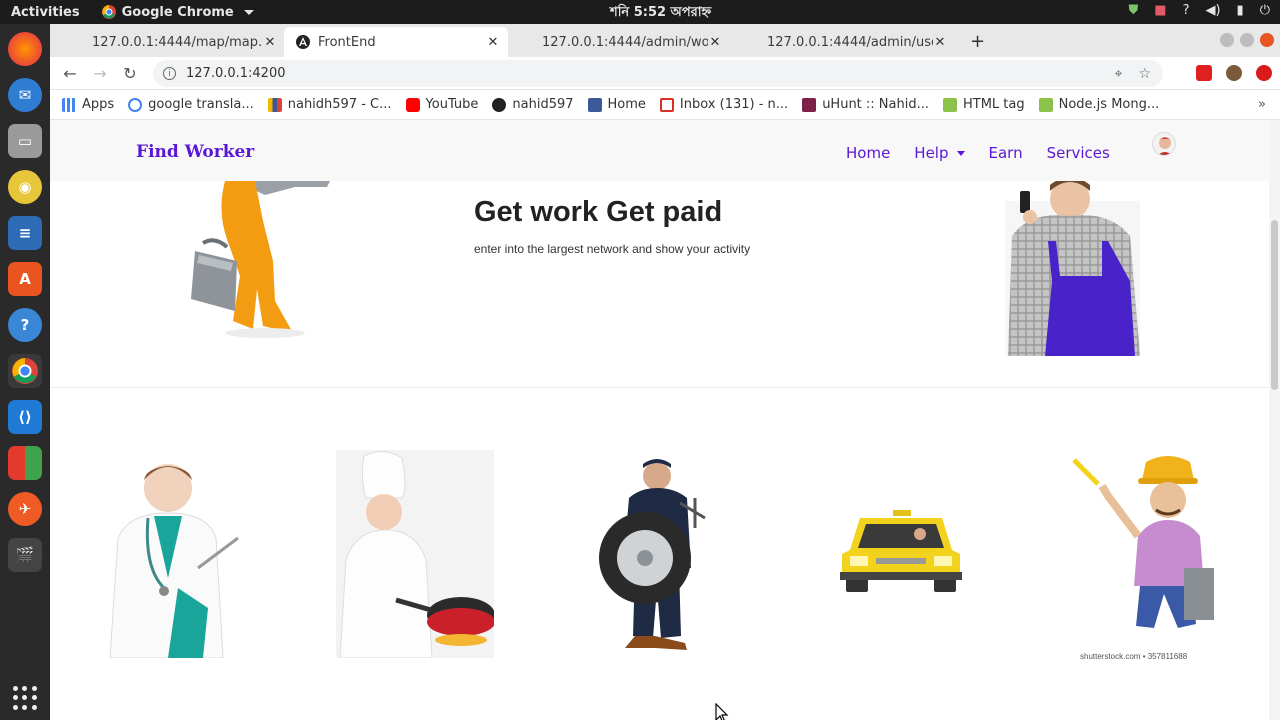 This screenshot has width=1280, height=720. What do you see at coordinates (977, 41) in the screenshot?
I see `new-tab-button: +` at bounding box center [977, 41].